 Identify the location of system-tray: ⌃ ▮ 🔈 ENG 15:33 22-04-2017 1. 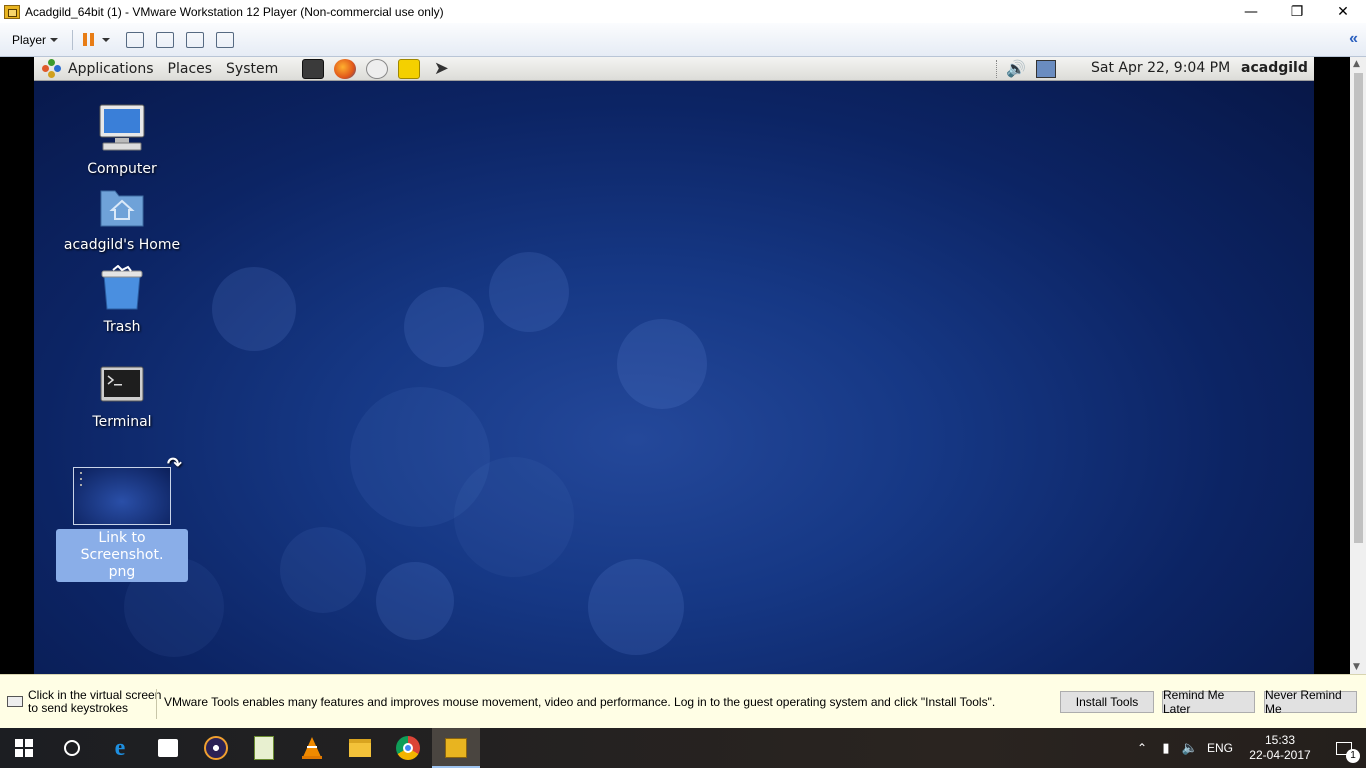
(1248, 748).